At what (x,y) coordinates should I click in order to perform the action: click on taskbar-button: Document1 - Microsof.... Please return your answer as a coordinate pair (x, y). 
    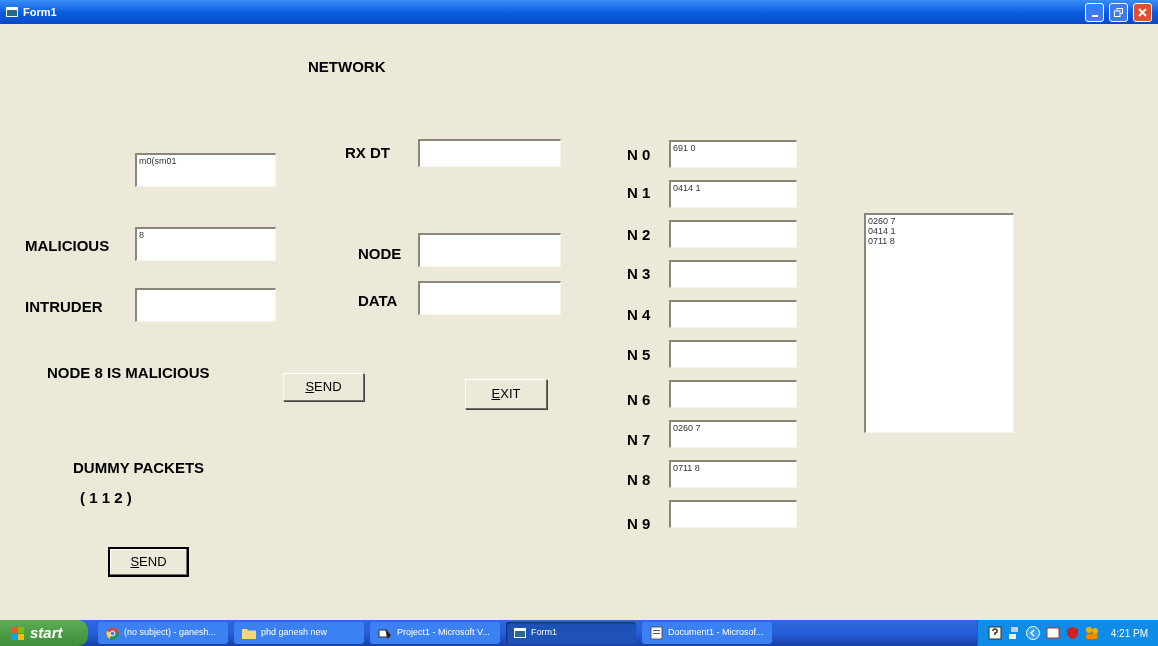
    Looking at the image, I should click on (707, 633).